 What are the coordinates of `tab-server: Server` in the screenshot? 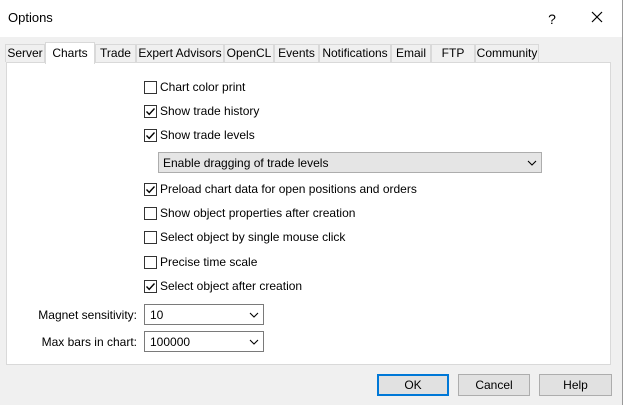 It's located at (25, 53).